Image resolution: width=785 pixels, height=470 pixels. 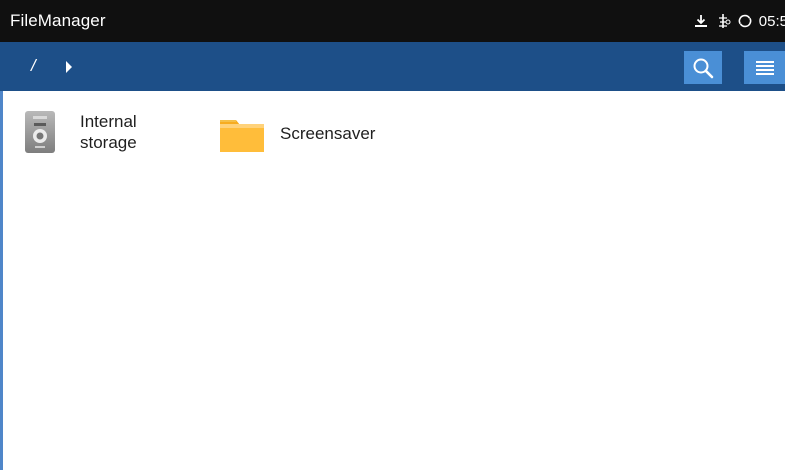 What do you see at coordinates (745, 21) in the screenshot?
I see `sync-icon` at bounding box center [745, 21].